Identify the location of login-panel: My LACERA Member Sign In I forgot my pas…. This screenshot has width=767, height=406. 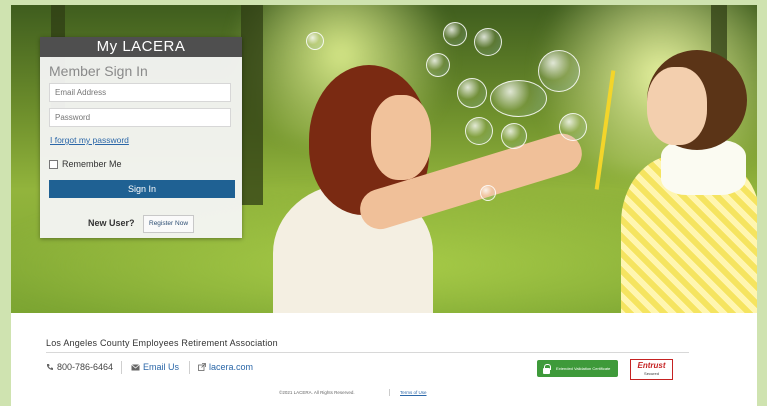
(141, 137).